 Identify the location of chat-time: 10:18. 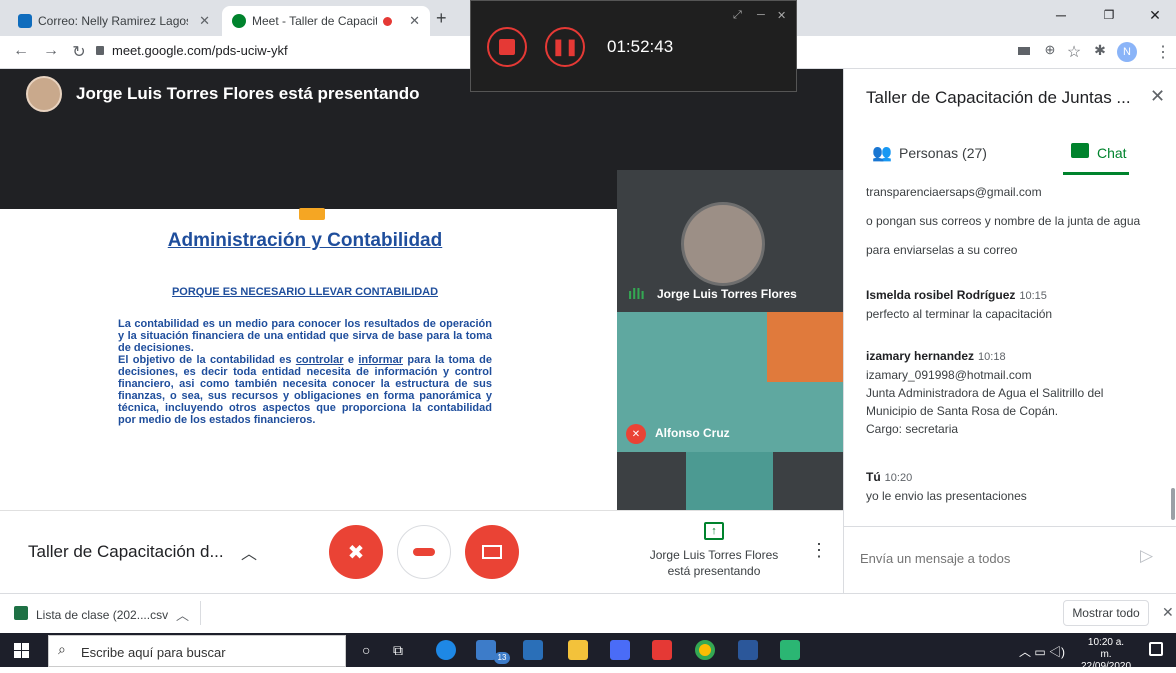
(992, 357).